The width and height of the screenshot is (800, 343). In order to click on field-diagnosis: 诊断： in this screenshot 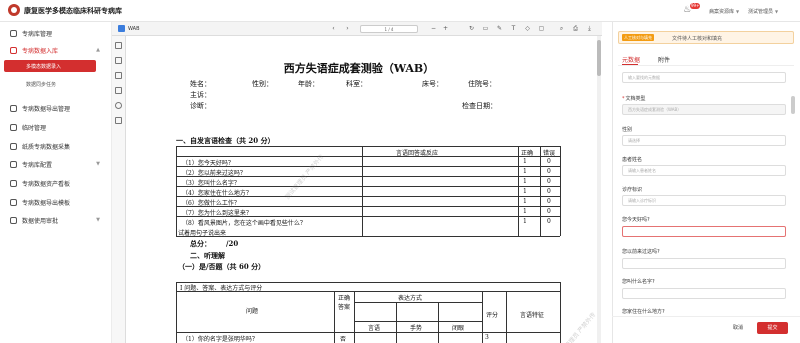, I will do `click(200, 106)`.